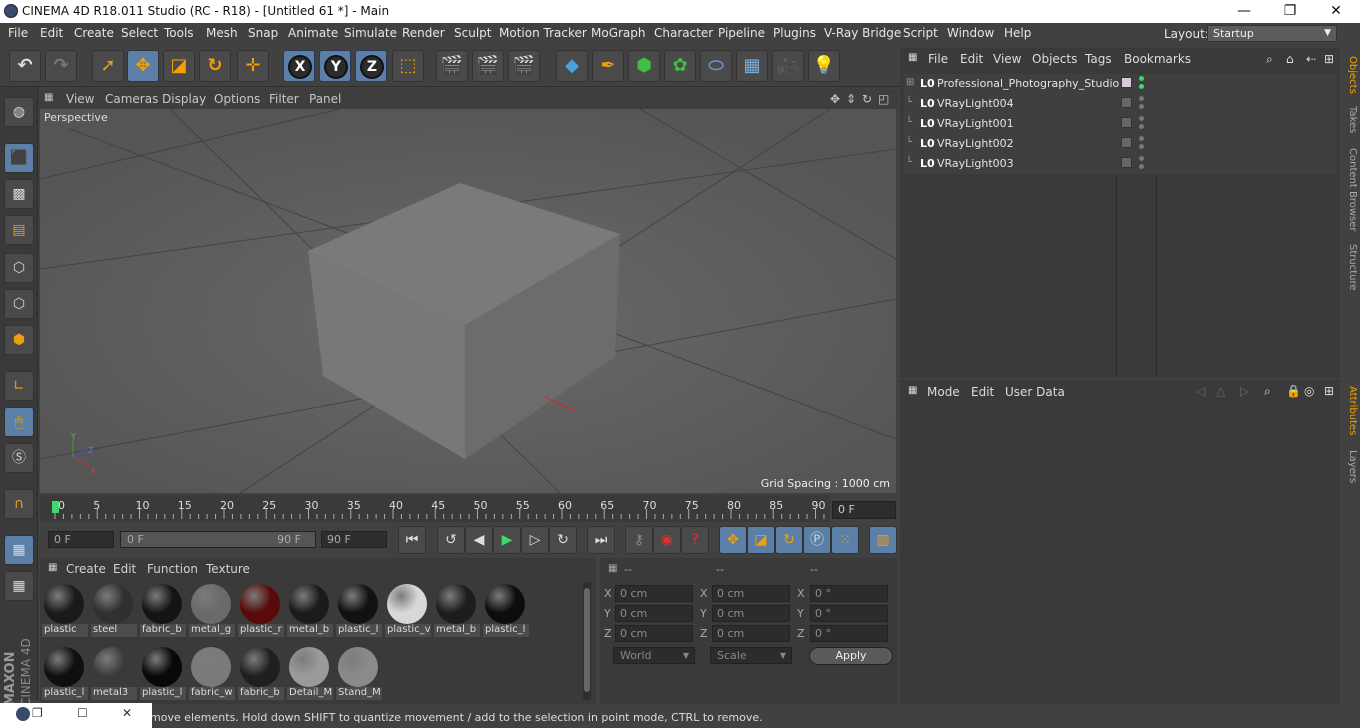 The image size is (1360, 728). I want to click on material-menu-function: Function, so click(172, 569).